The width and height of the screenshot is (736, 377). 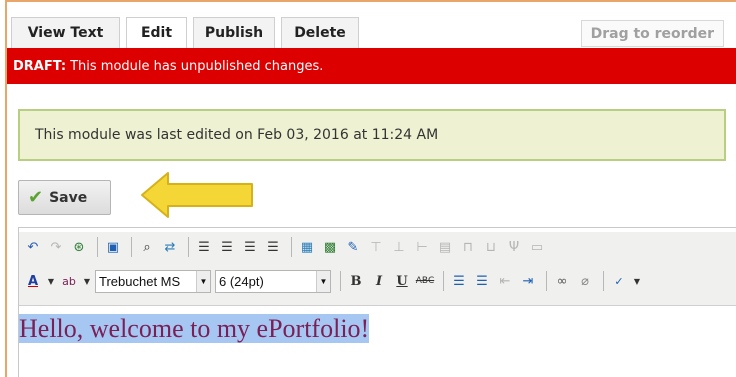 What do you see at coordinates (377, 325) in the screenshot?
I see `editor-content-area: Hello, welcome to my ePortfolio!` at bounding box center [377, 325].